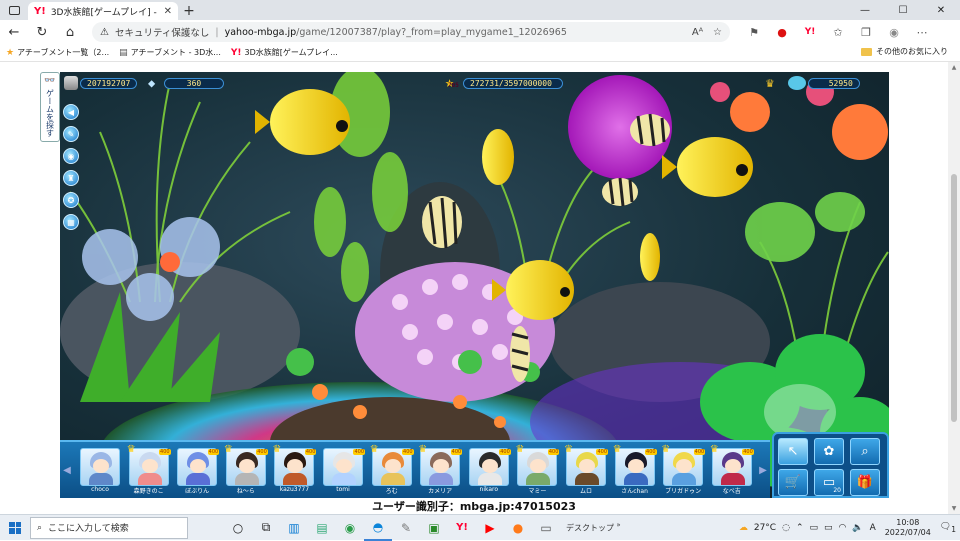  Describe the element at coordinates (907, 532) in the screenshot. I see `clock-date: 2022/07/04` at that location.